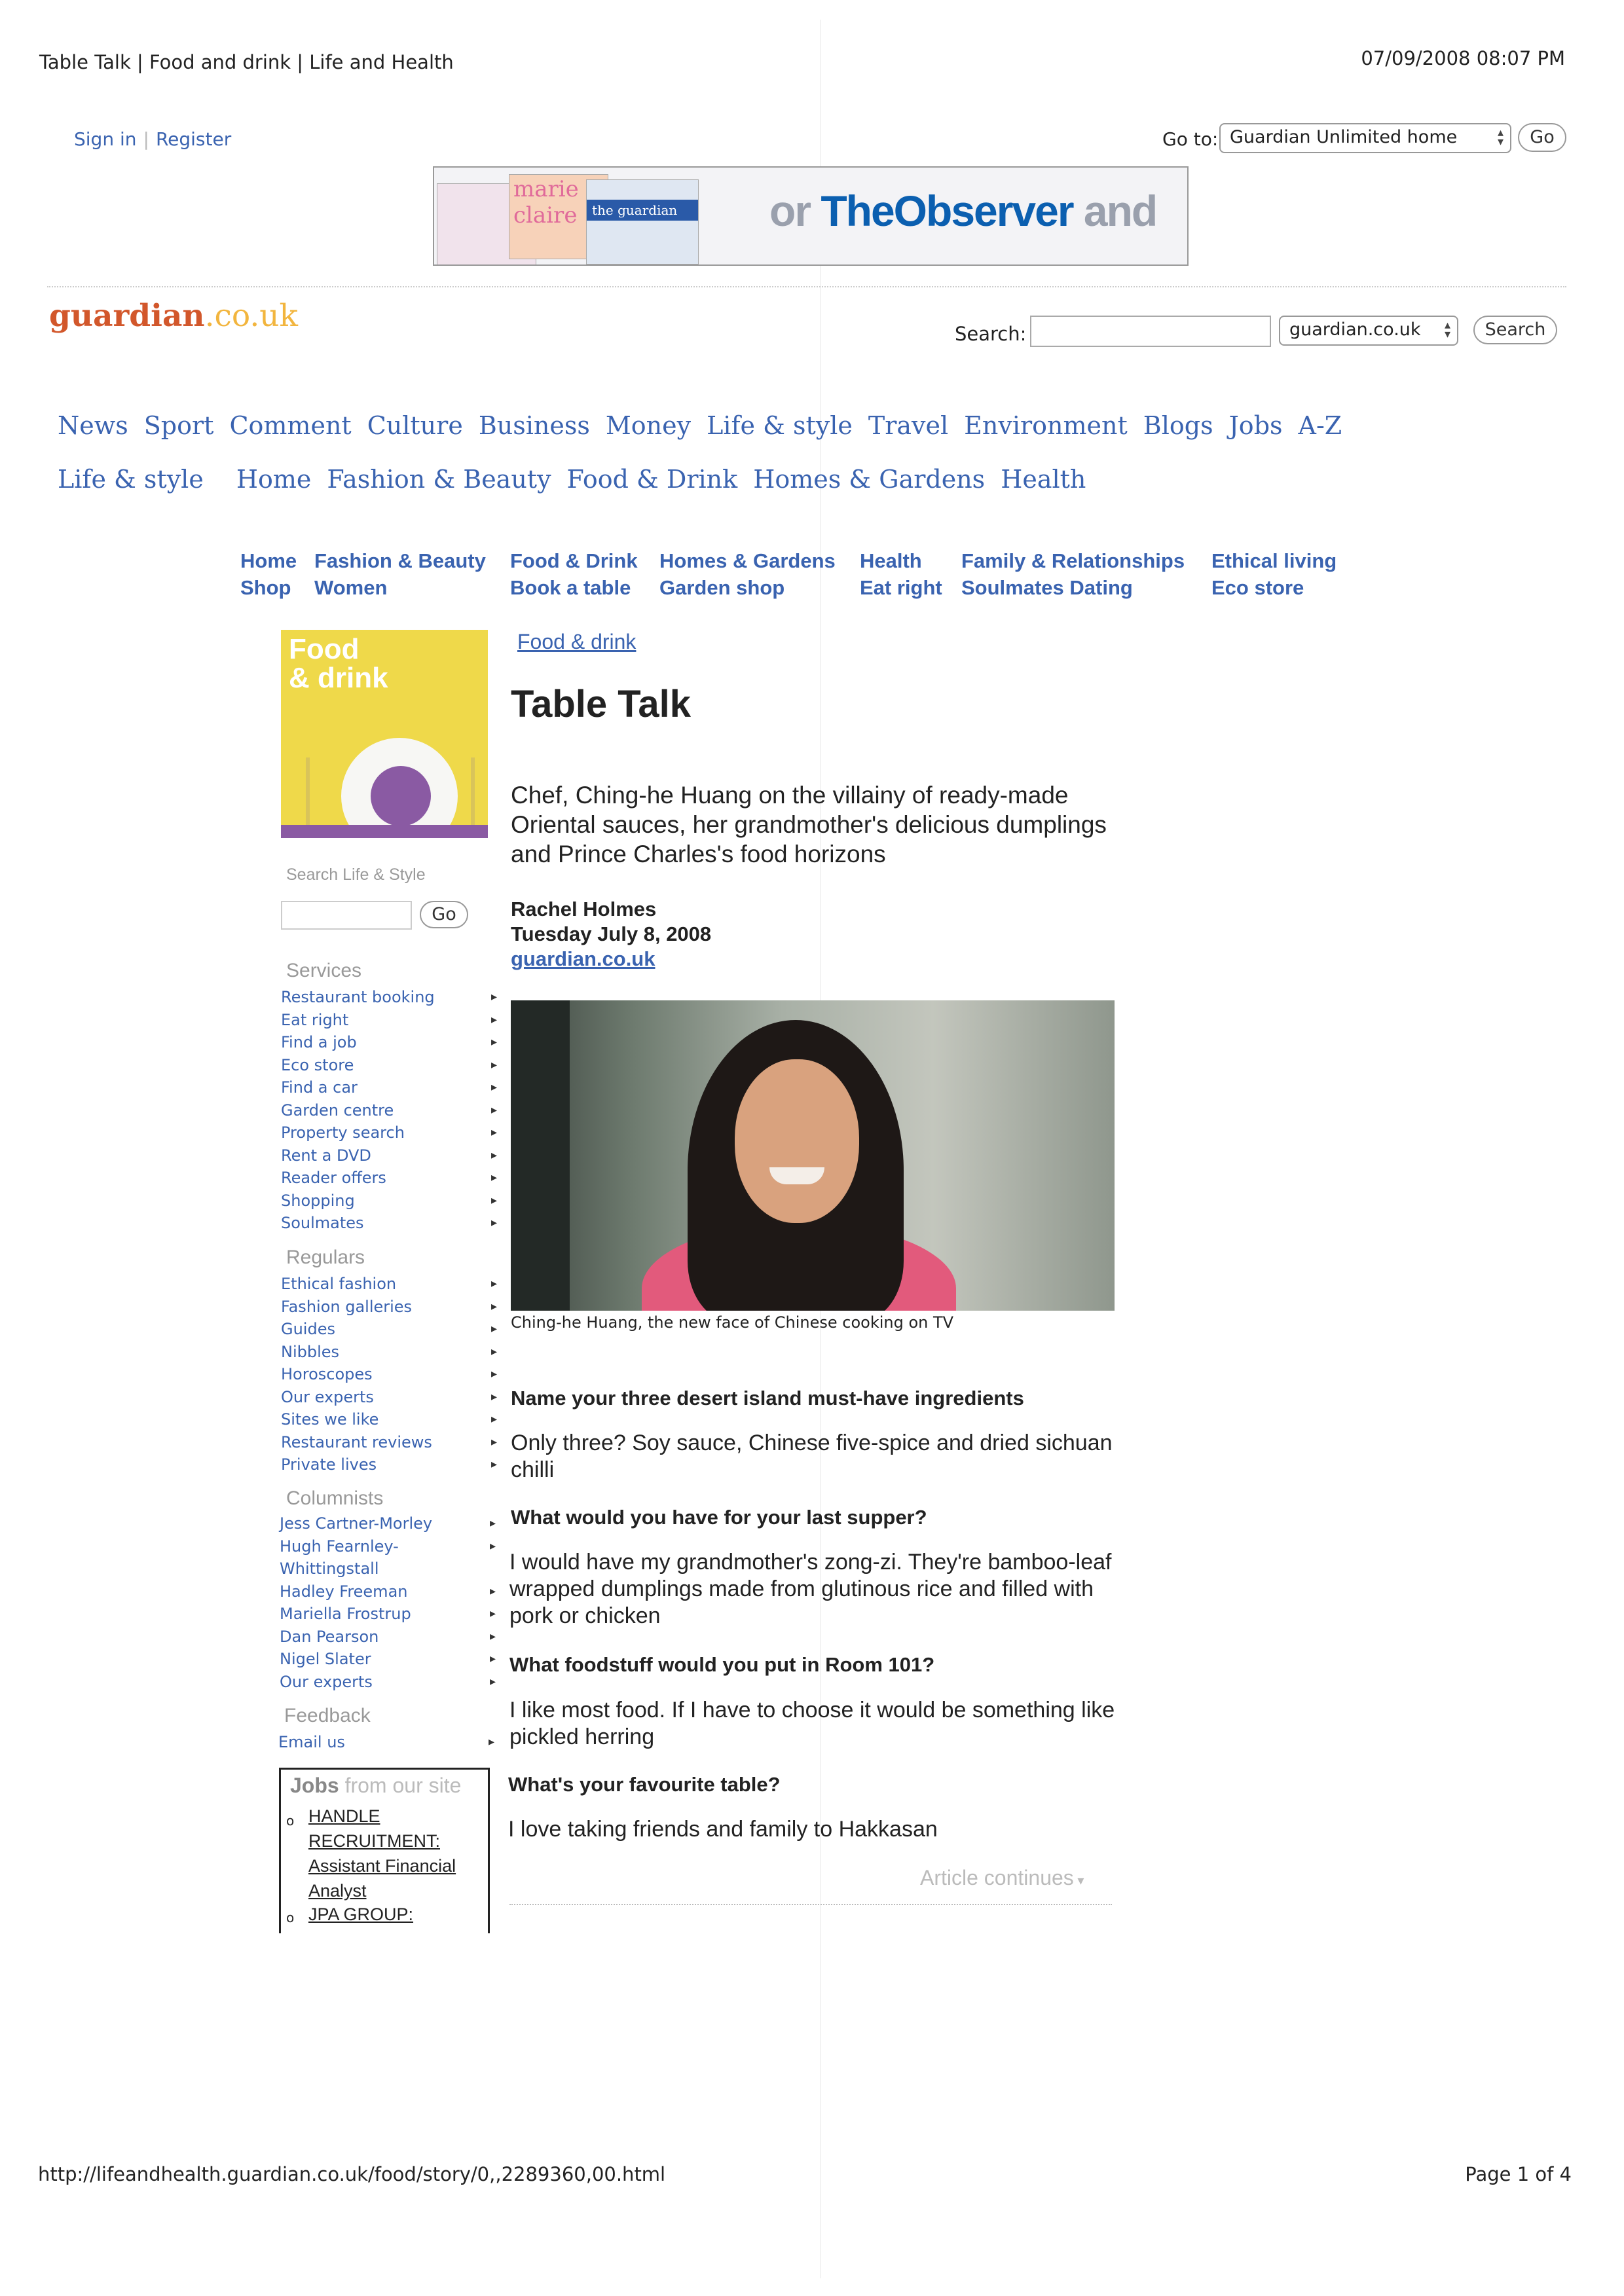 The height and width of the screenshot is (2296, 1624). What do you see at coordinates (388, 1523) in the screenshot?
I see `list-item: Jess Cartner-Morley ▸` at bounding box center [388, 1523].